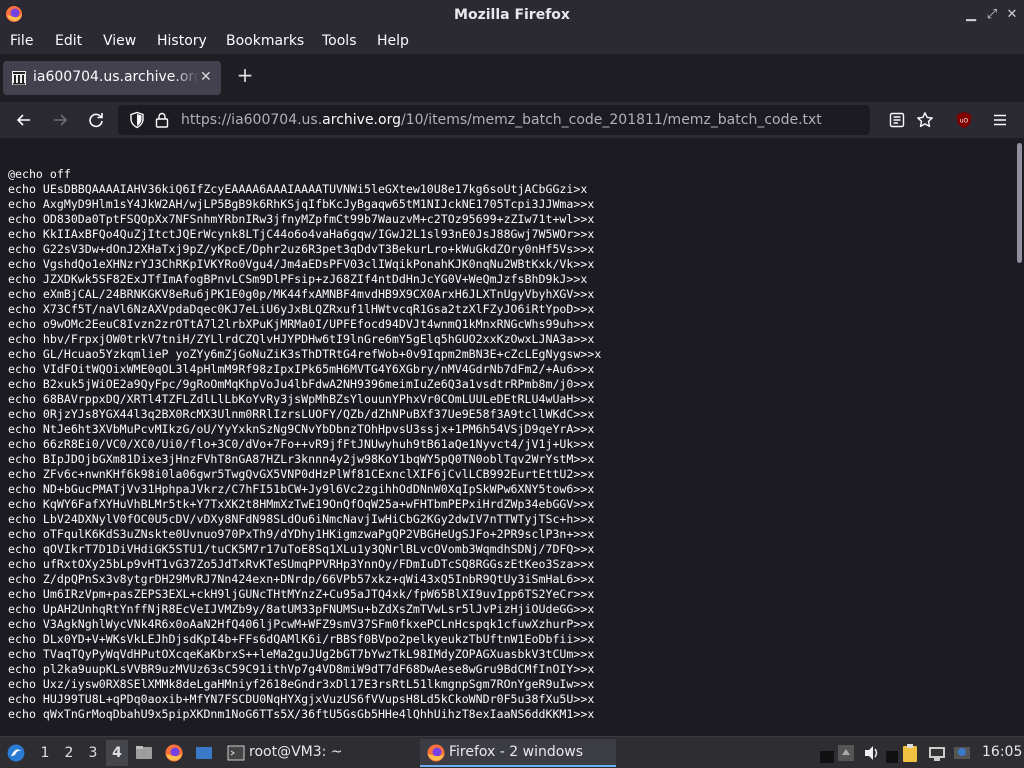  I want to click on start-menu-icon, so click(16, 753).